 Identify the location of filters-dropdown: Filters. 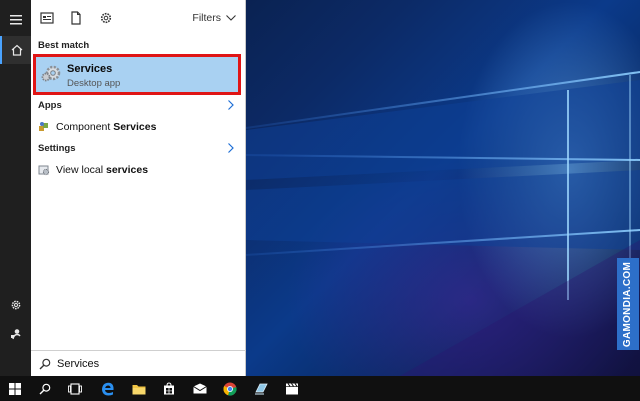
(214, 18).